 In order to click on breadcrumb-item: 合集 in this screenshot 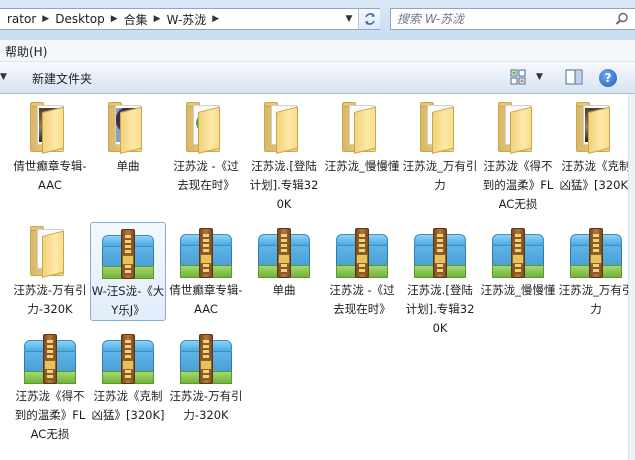, I will do `click(136, 19)`.